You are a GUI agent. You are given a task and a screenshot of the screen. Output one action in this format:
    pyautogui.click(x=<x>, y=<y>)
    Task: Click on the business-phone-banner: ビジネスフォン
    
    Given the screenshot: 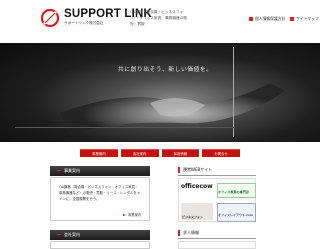 What is the action you would take?
    pyautogui.click(x=192, y=217)
    